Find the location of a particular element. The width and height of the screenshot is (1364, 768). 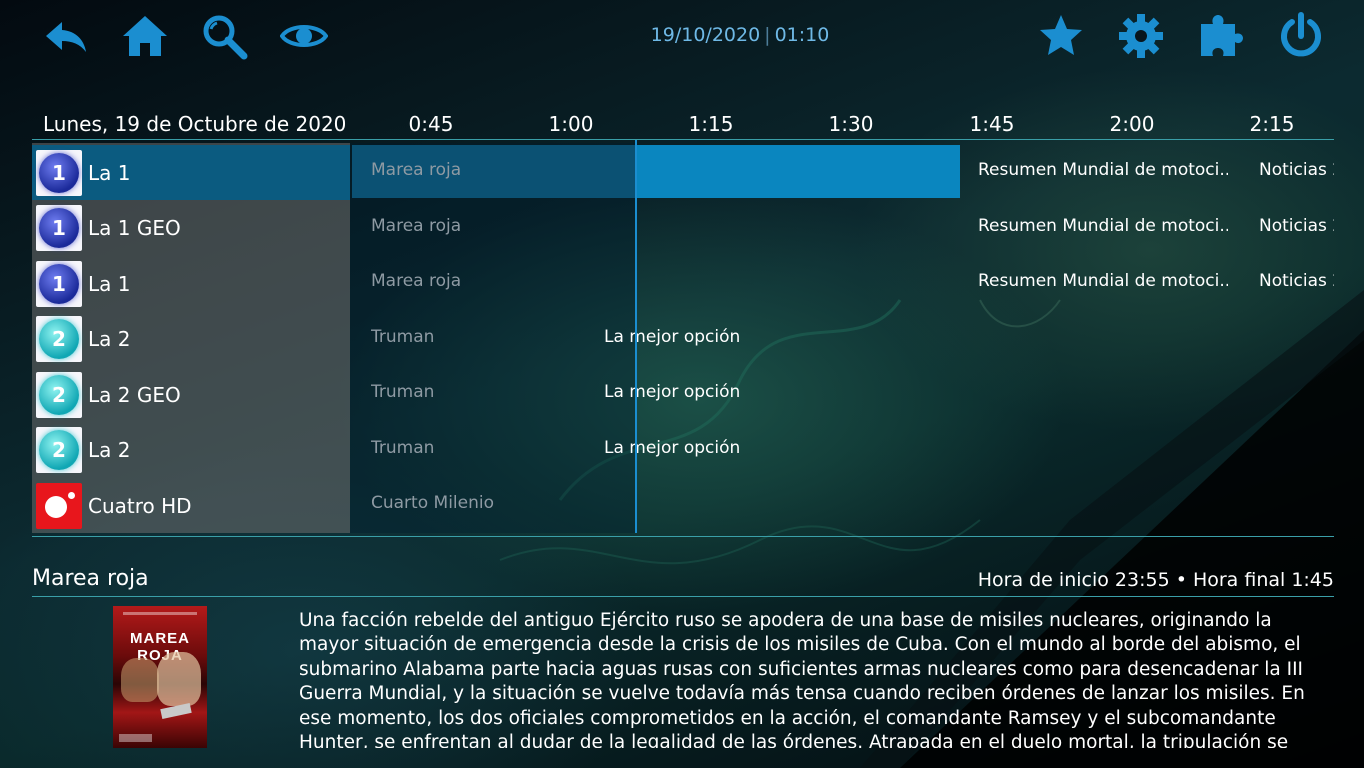

channel-row: 2 La 2 GEO is located at coordinates (191, 394).